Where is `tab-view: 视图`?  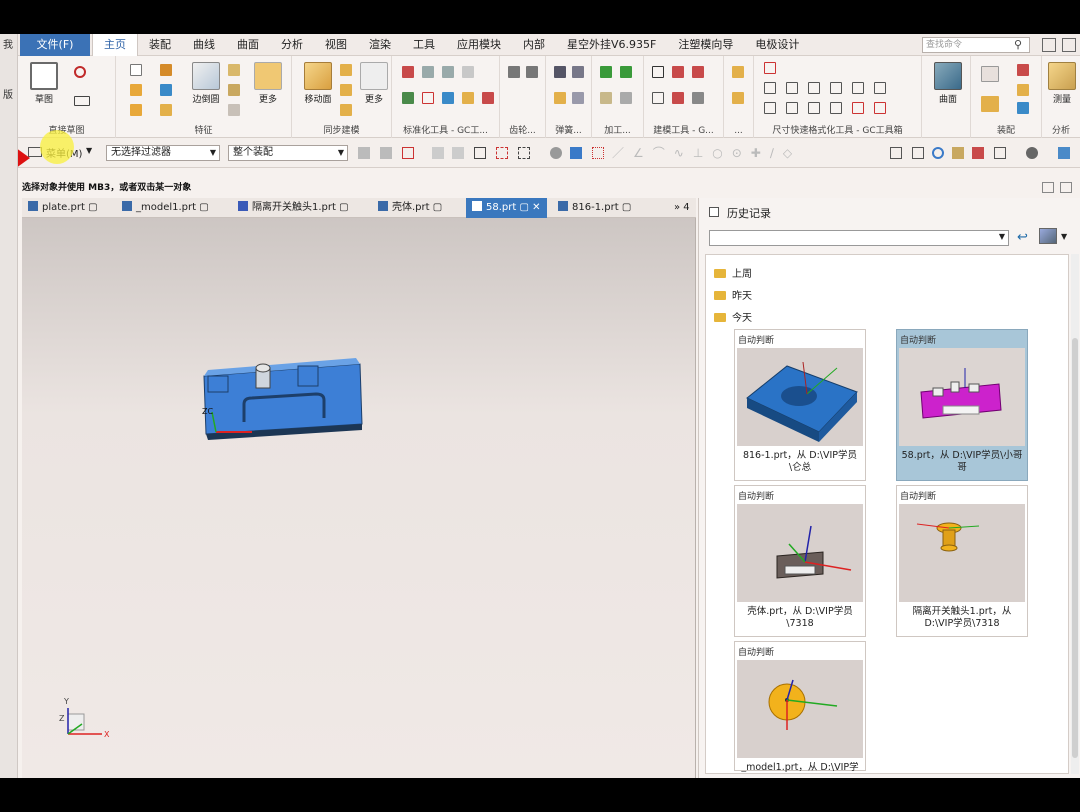 tab-view: 视图 is located at coordinates (336, 45).